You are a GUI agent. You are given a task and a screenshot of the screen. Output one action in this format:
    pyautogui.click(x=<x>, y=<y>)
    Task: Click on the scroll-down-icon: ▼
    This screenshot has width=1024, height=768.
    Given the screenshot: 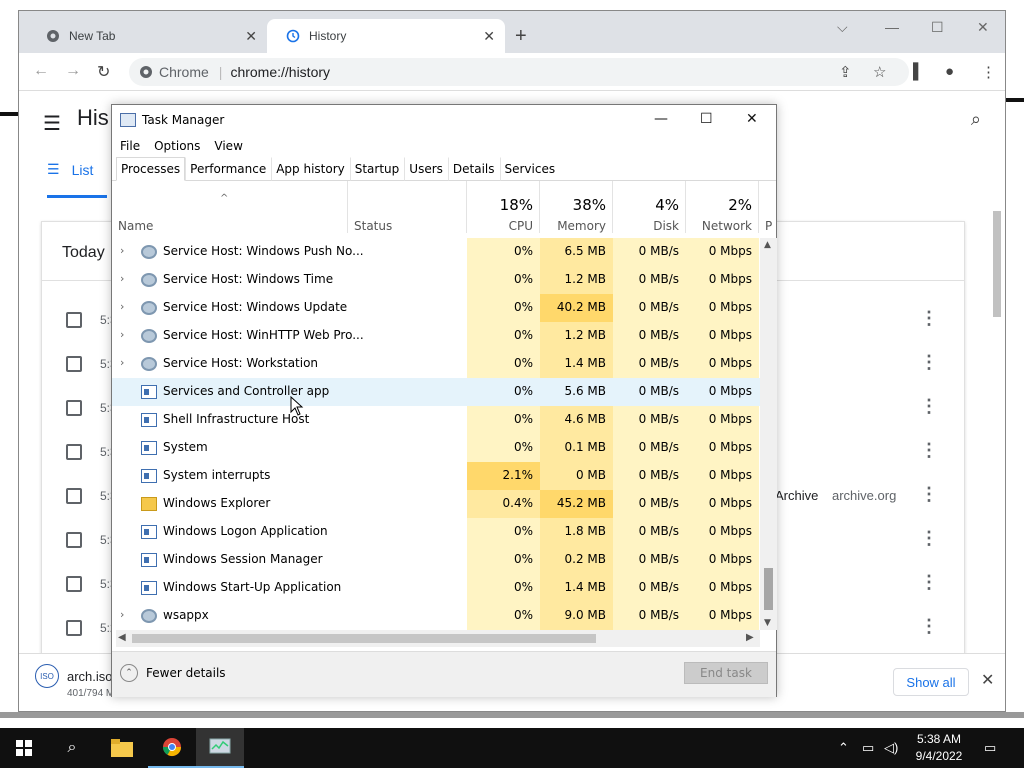 What is the action you would take?
    pyautogui.click(x=767, y=623)
    